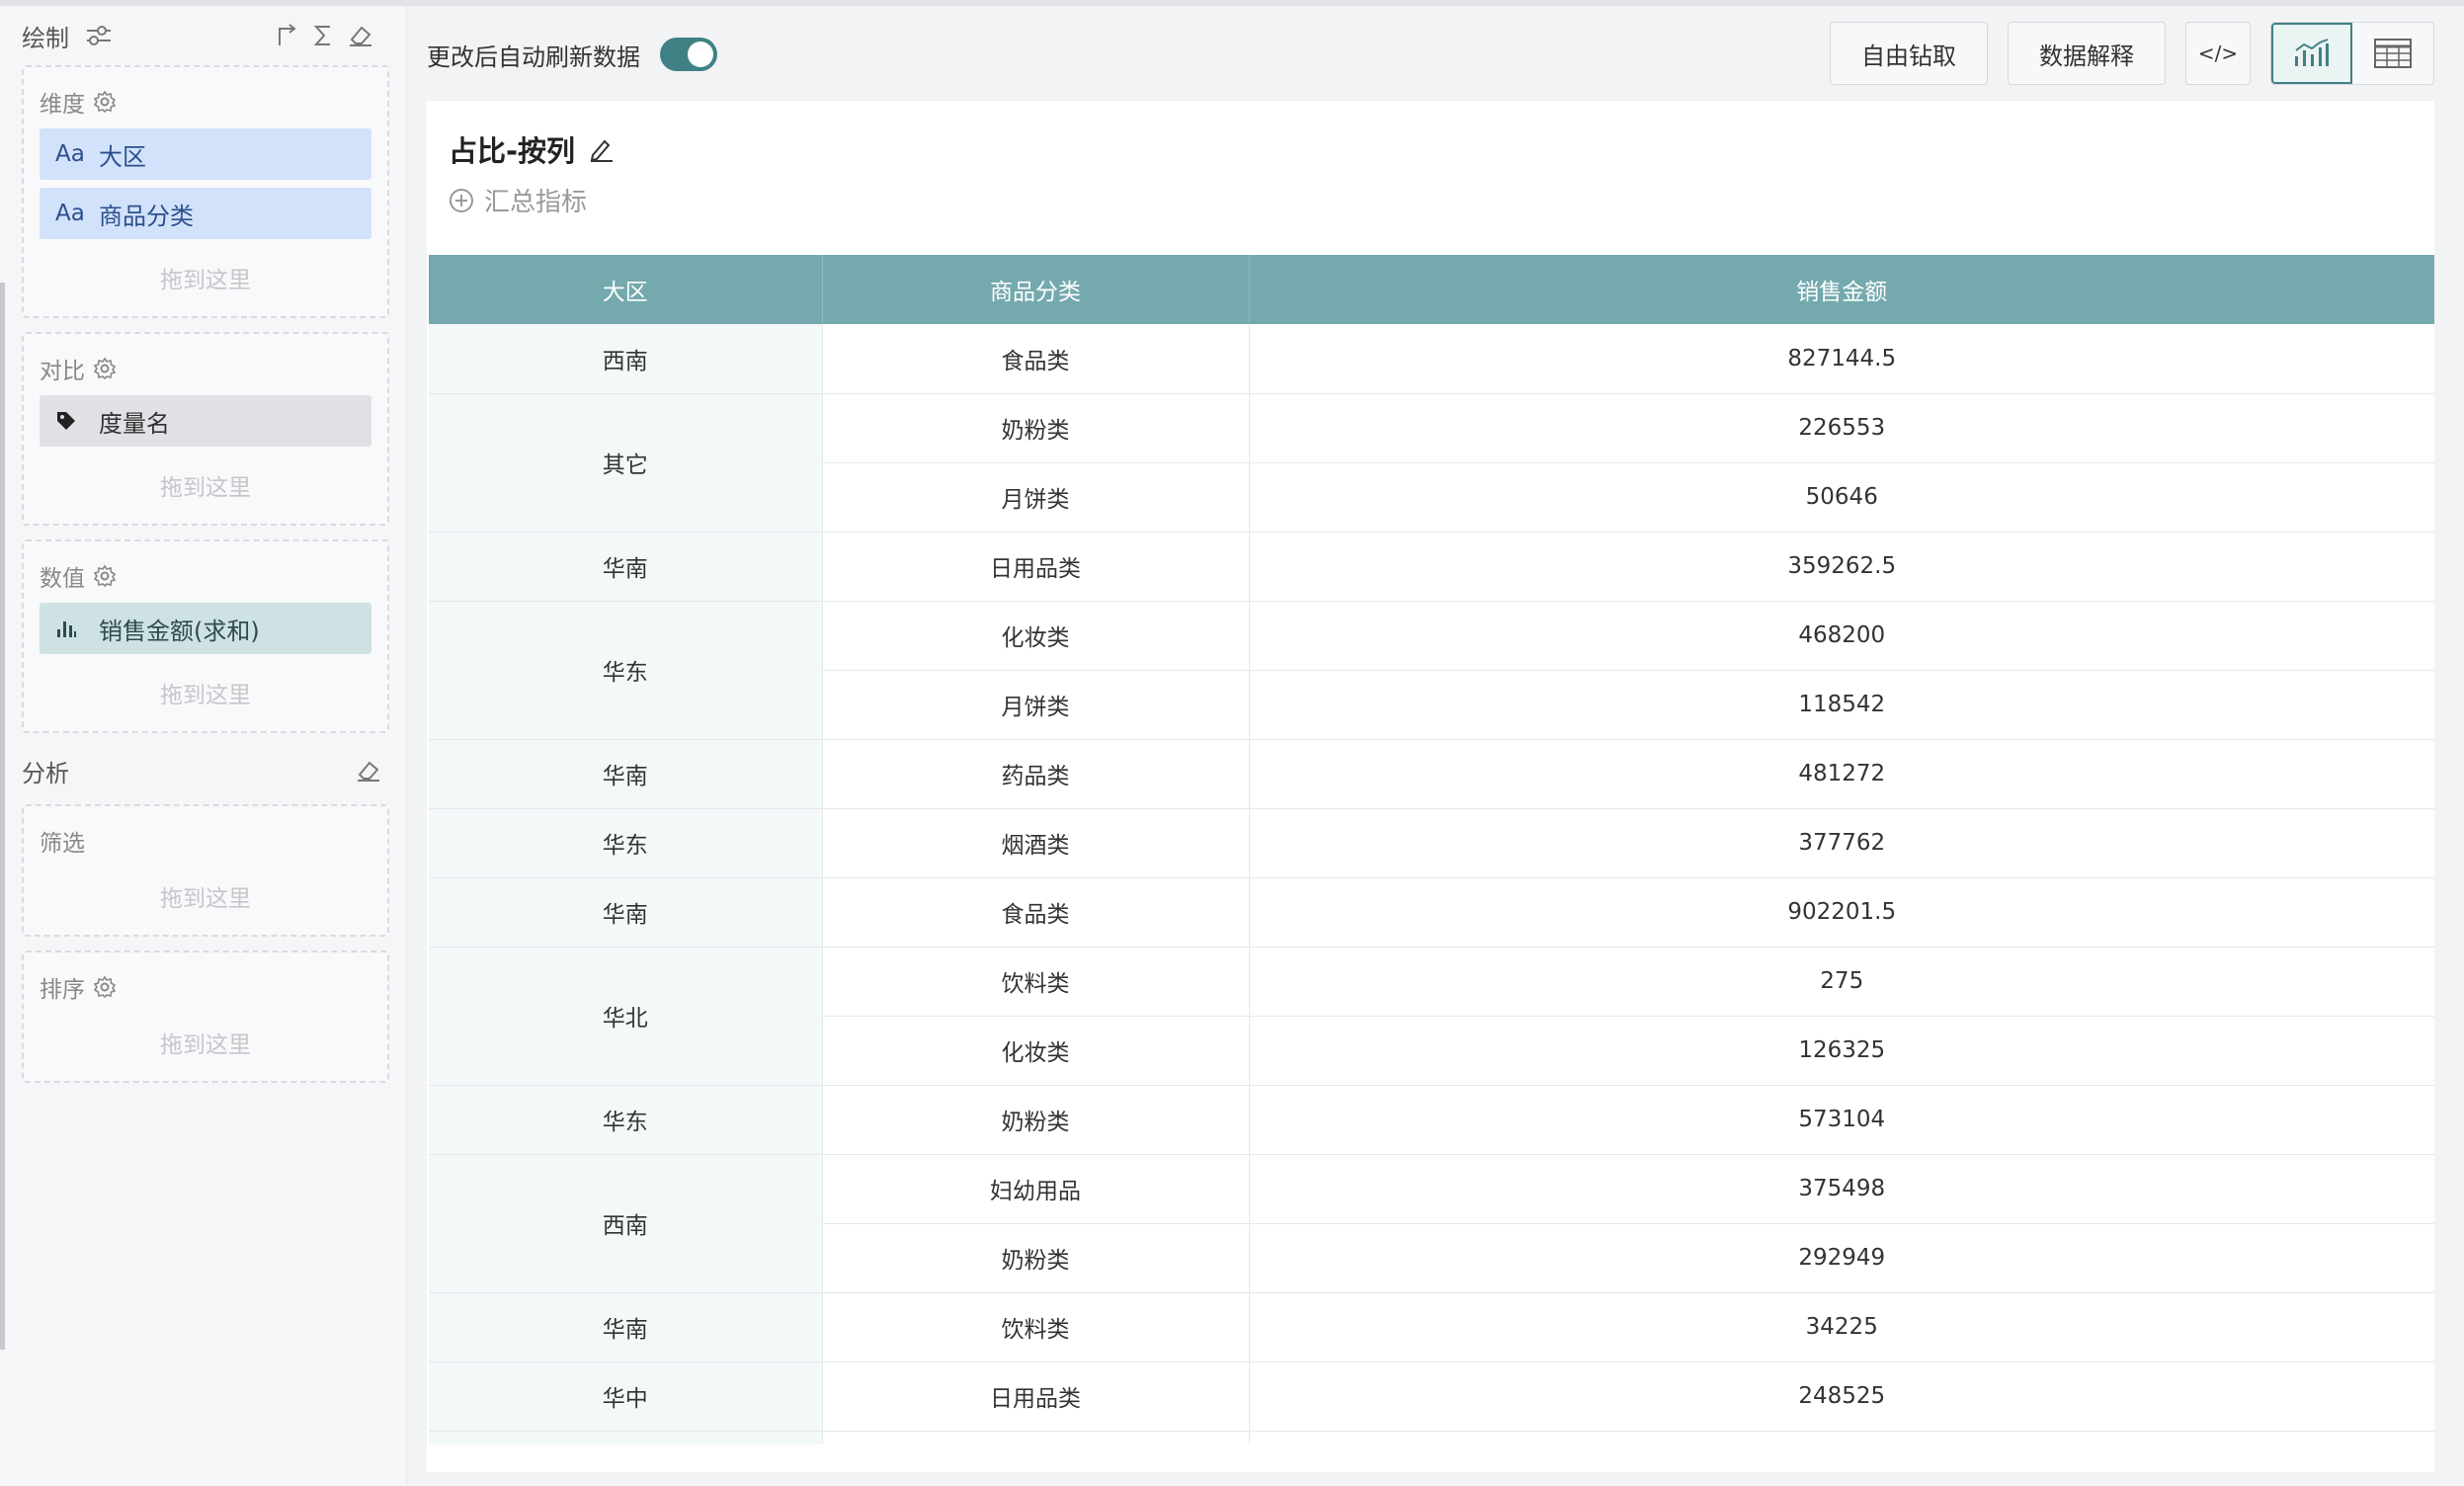 The height and width of the screenshot is (1486, 2464). What do you see at coordinates (2311, 54) in the screenshot?
I see `chart-view-button` at bounding box center [2311, 54].